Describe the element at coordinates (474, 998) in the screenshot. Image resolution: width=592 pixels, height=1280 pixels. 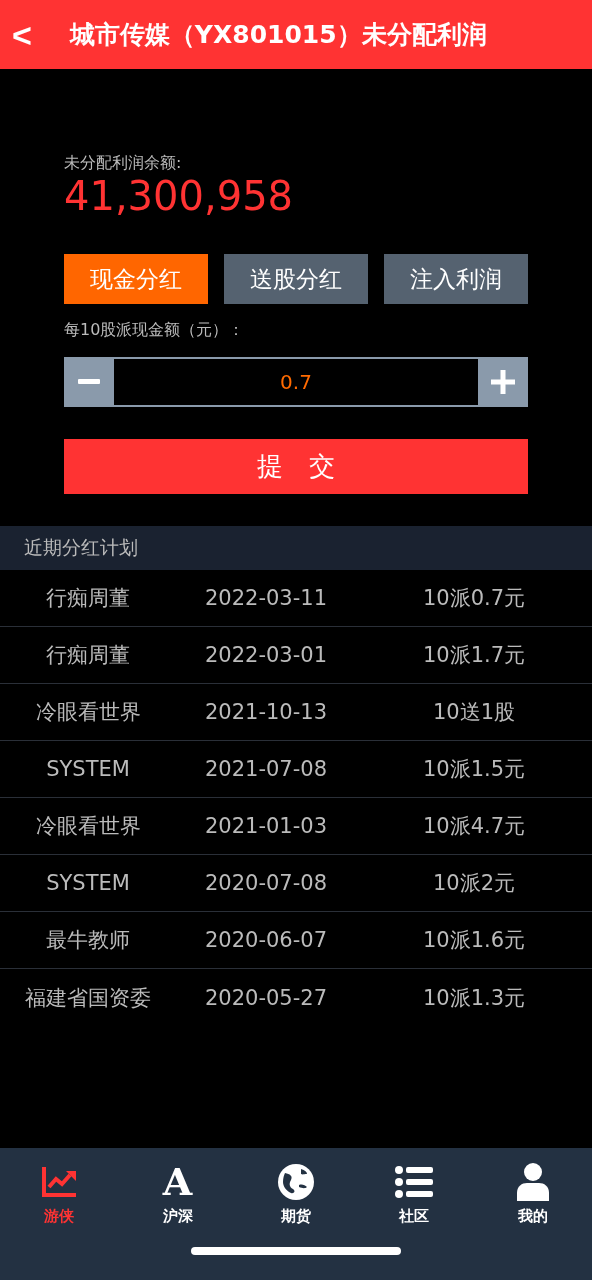
I see `table-cell-text: 10派1.3元` at that location.